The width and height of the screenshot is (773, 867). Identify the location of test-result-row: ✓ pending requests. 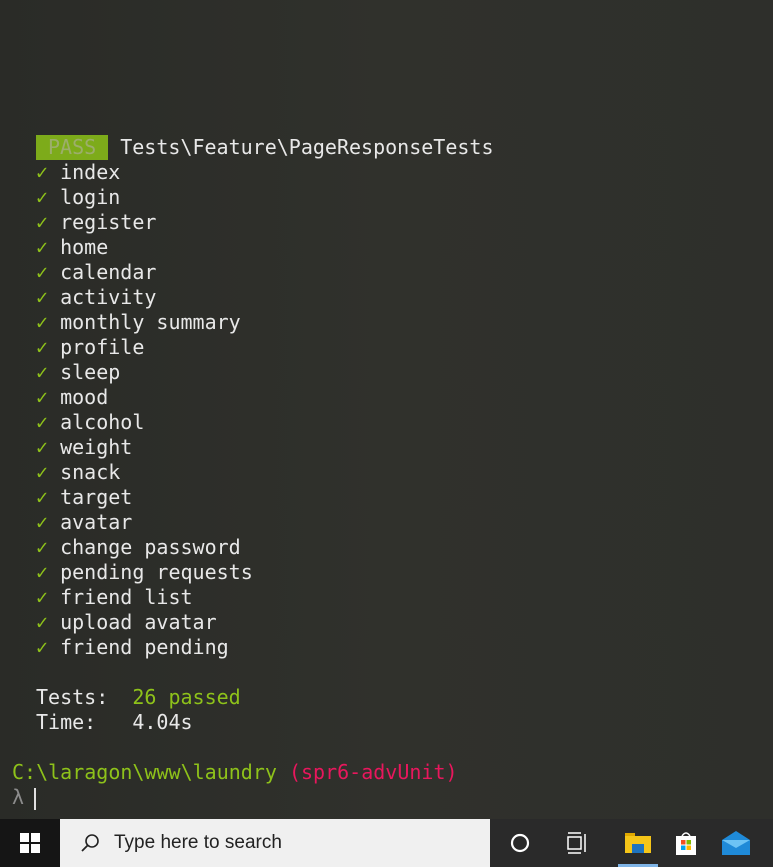
(144, 572).